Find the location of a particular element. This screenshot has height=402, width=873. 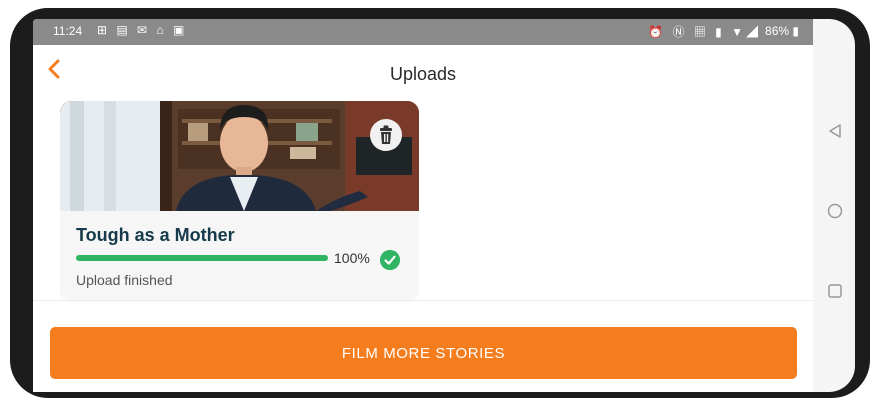

battery-percent: 86% is located at coordinates (777, 31).